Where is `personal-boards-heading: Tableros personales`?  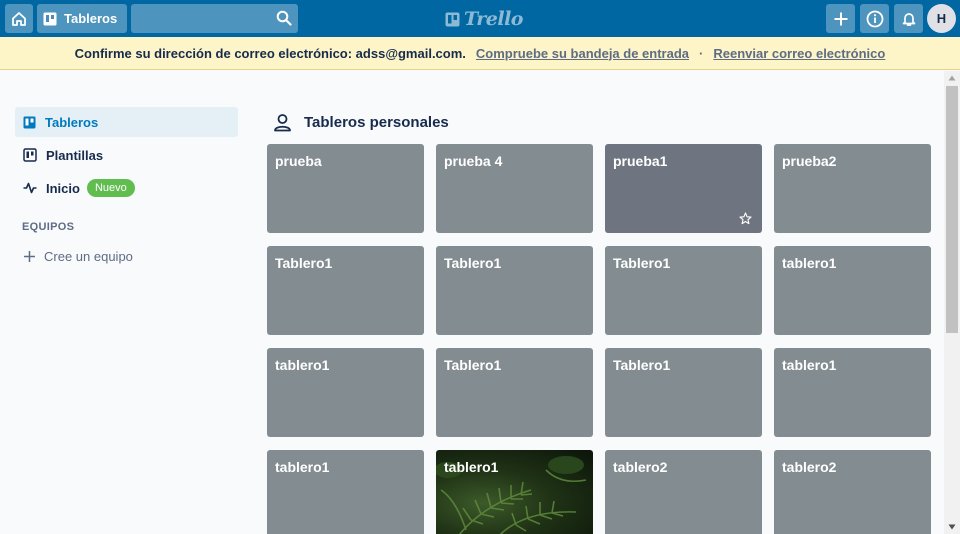
personal-boards-heading: Tableros personales is located at coordinates (361, 122).